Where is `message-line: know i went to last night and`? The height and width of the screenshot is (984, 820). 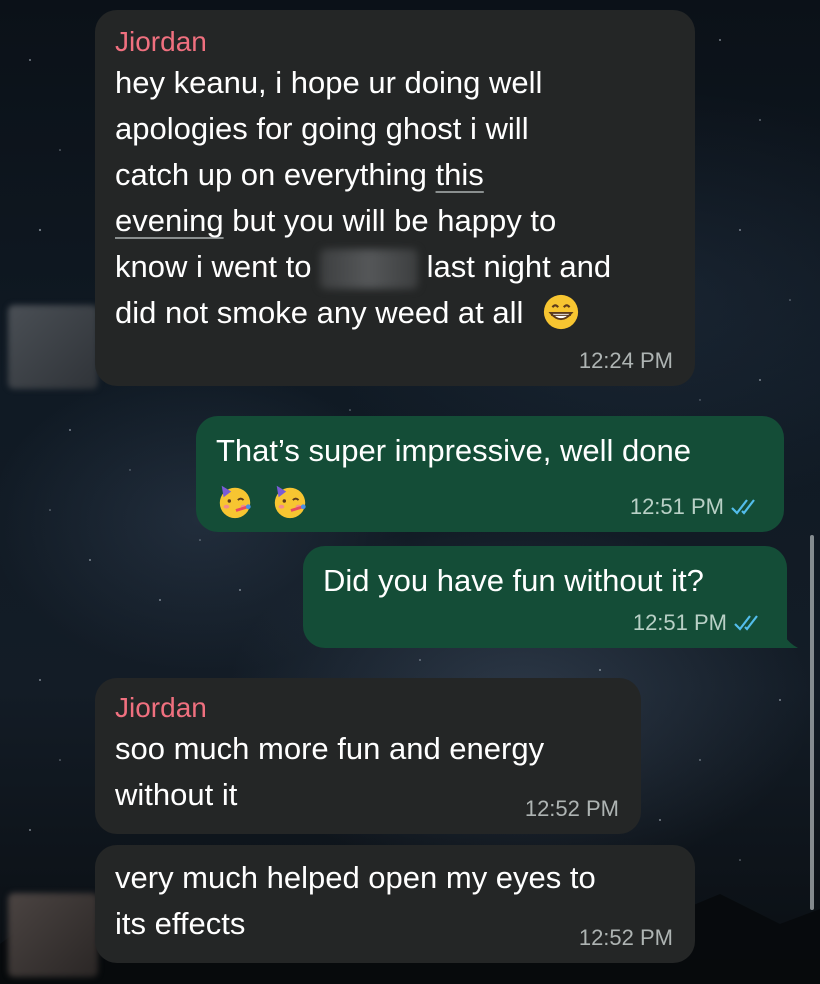 message-line: know i went to last night and is located at coordinates (394, 267).